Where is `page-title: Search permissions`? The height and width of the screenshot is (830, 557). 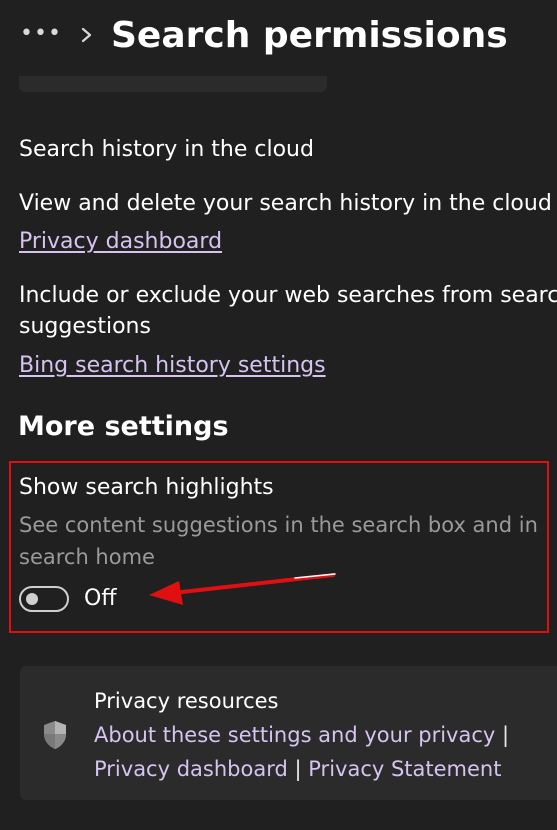
page-title: Search permissions is located at coordinates (309, 35).